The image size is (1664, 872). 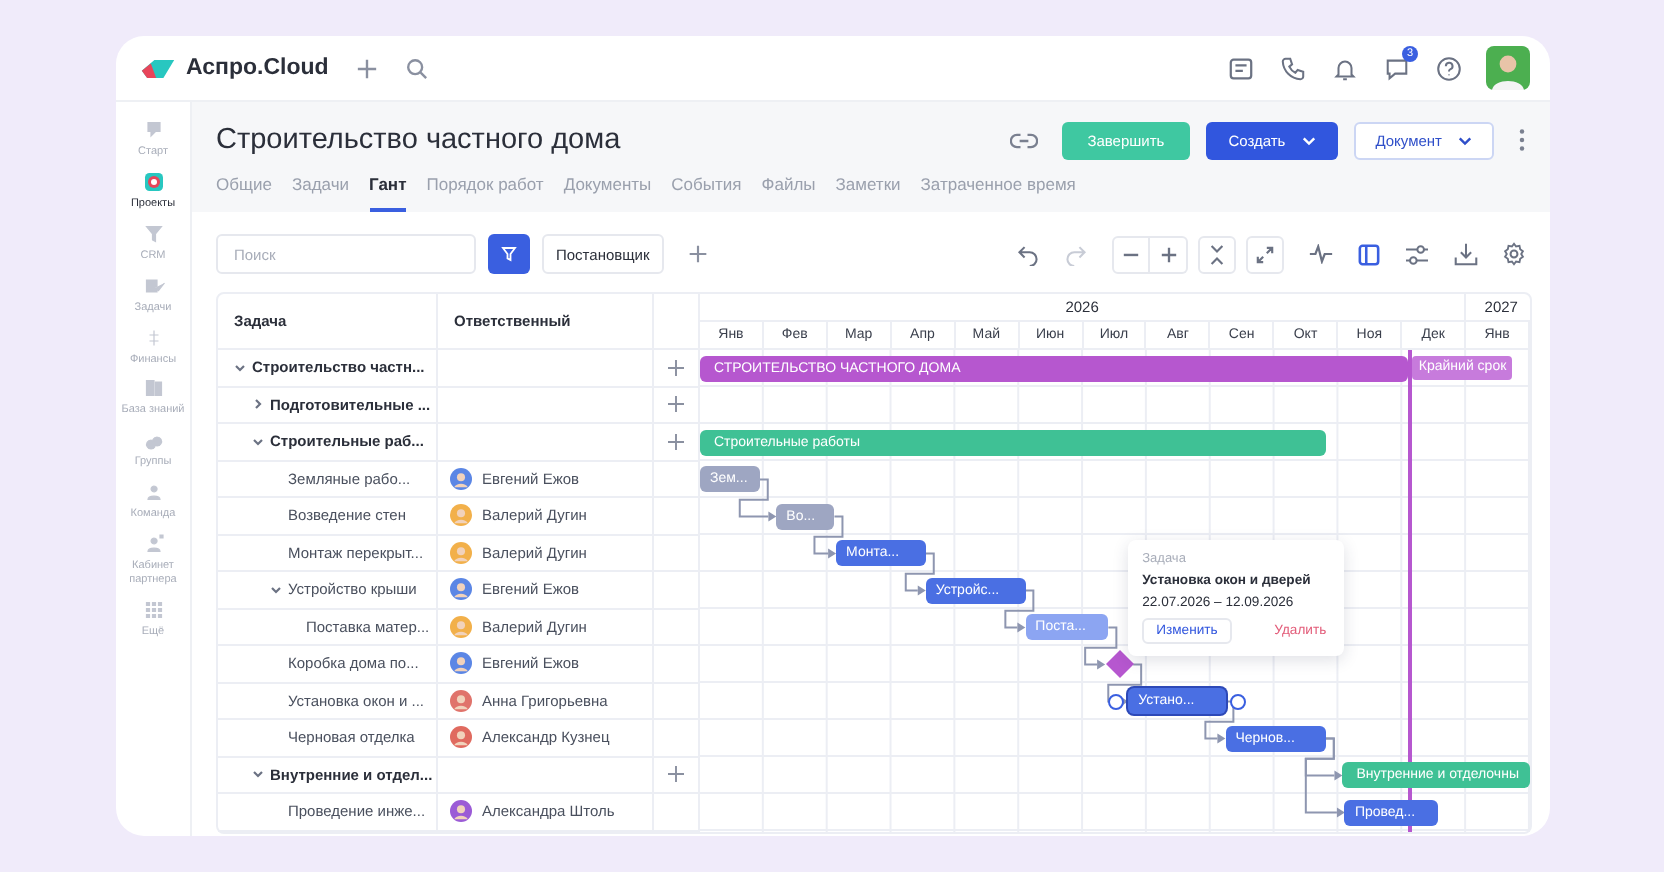 I want to click on app-name: Аспро.Cloud, so click(x=257, y=68).